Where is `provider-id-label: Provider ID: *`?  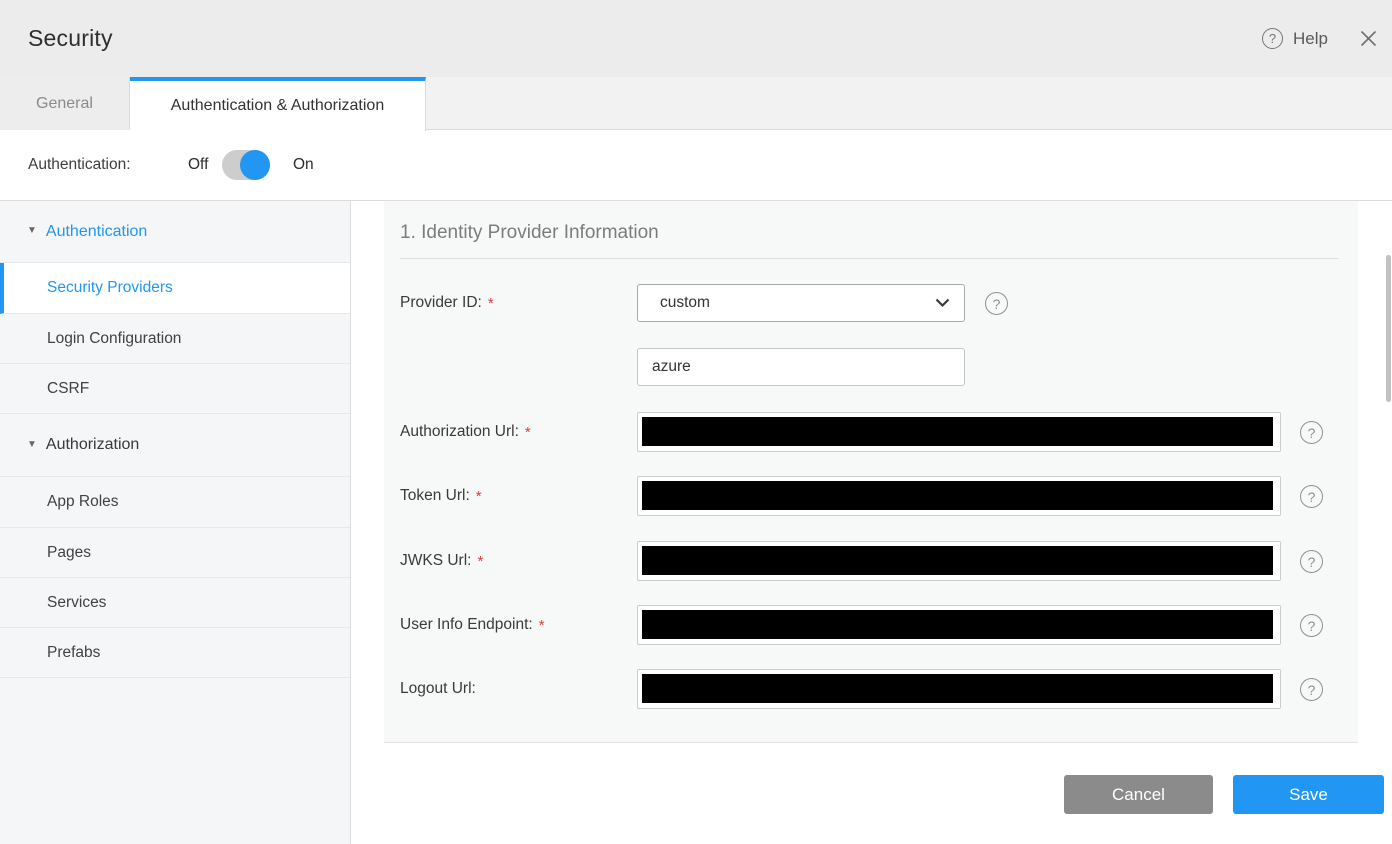 provider-id-label: Provider ID: * is located at coordinates (447, 303).